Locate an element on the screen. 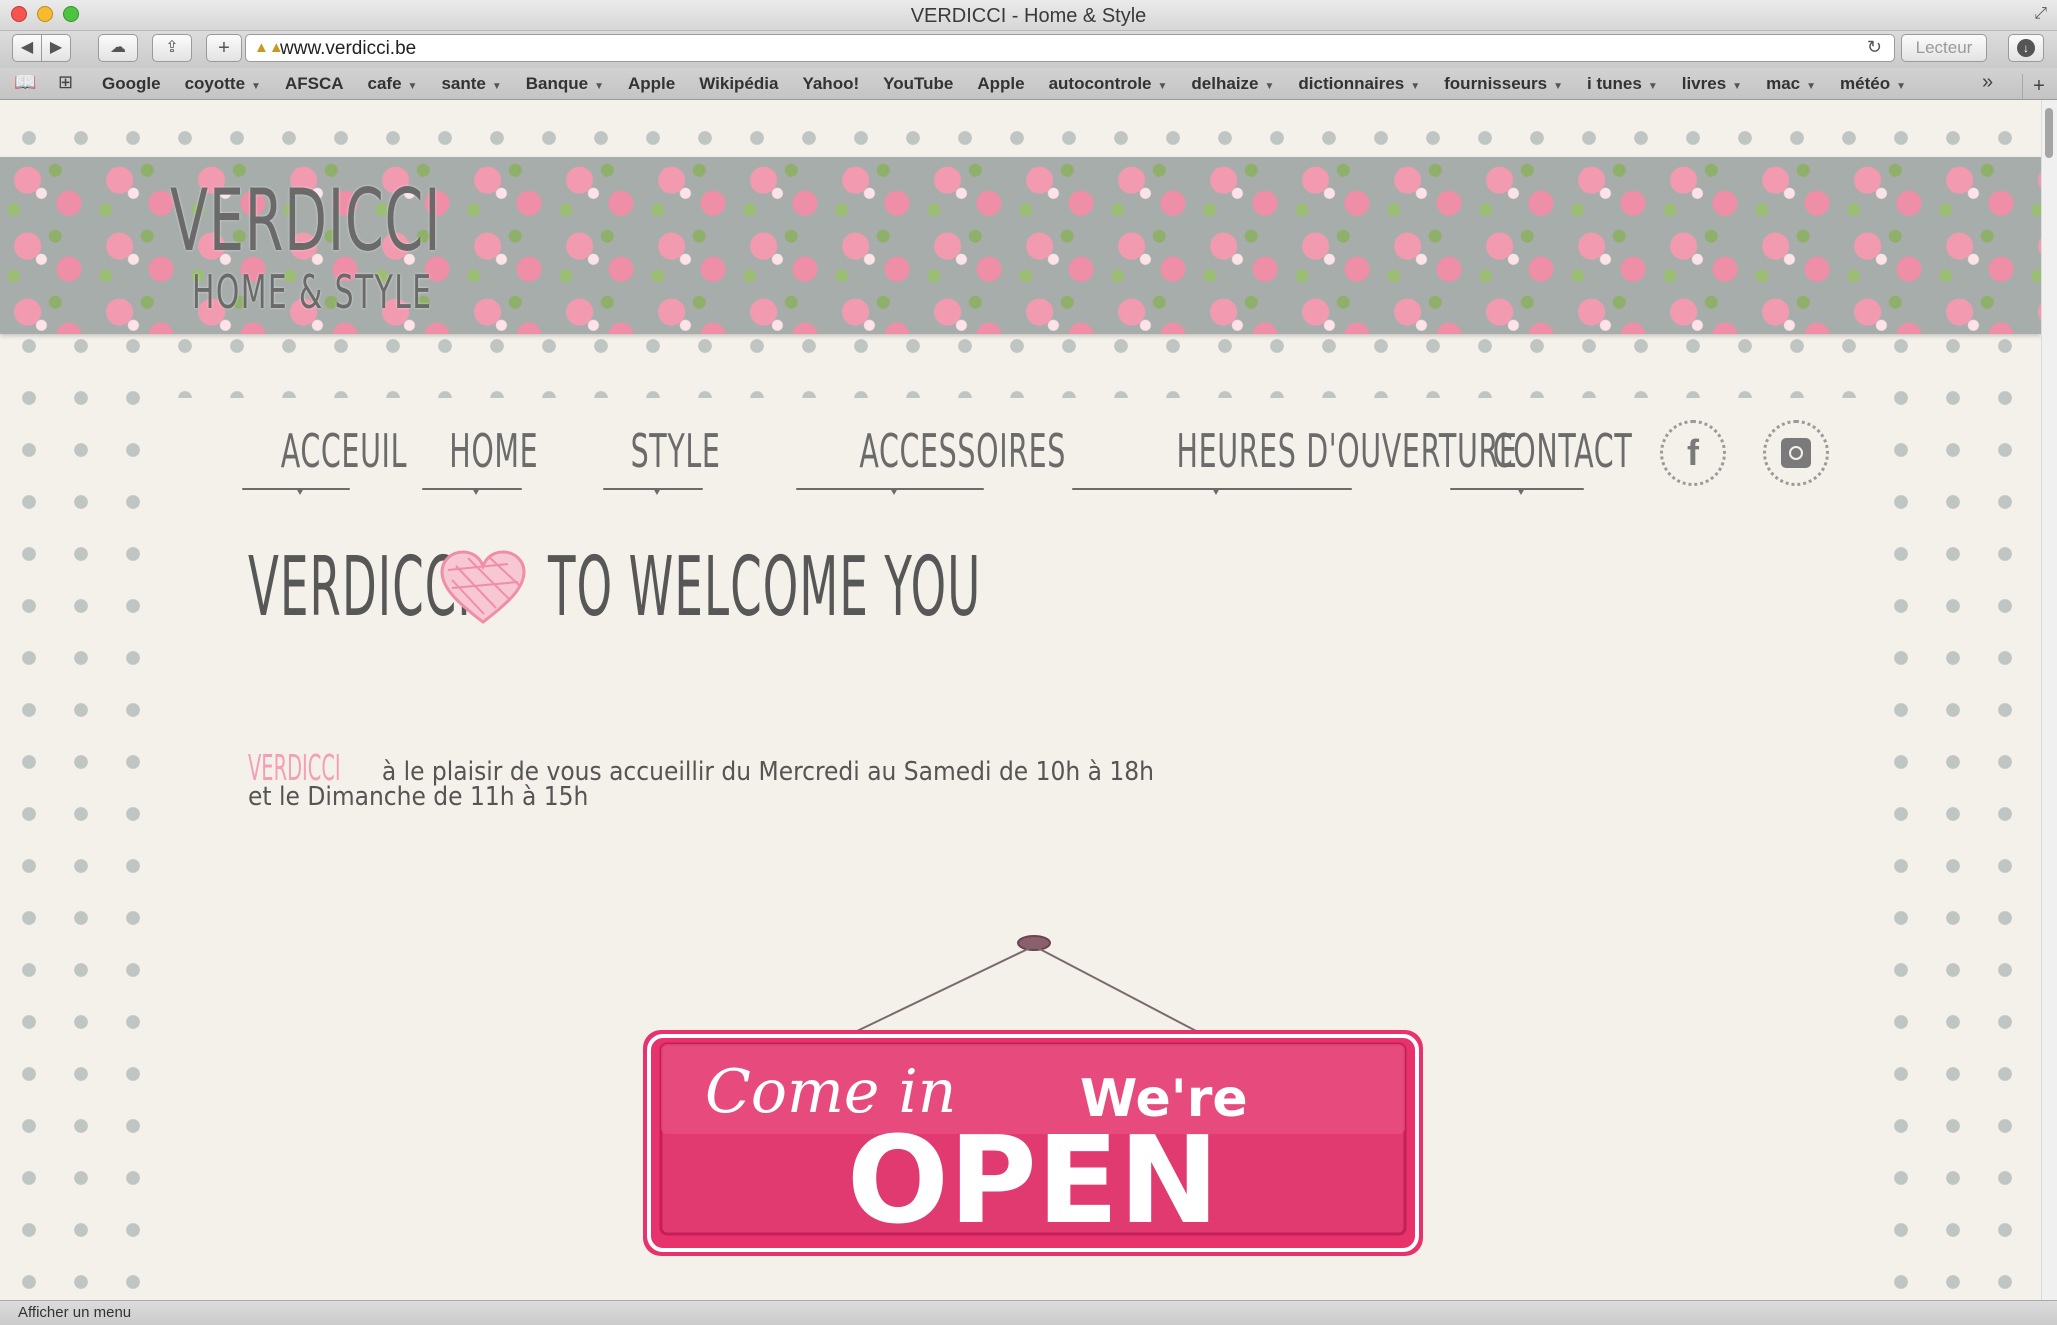  reading-list-icon: 📖 is located at coordinates (25, 82).